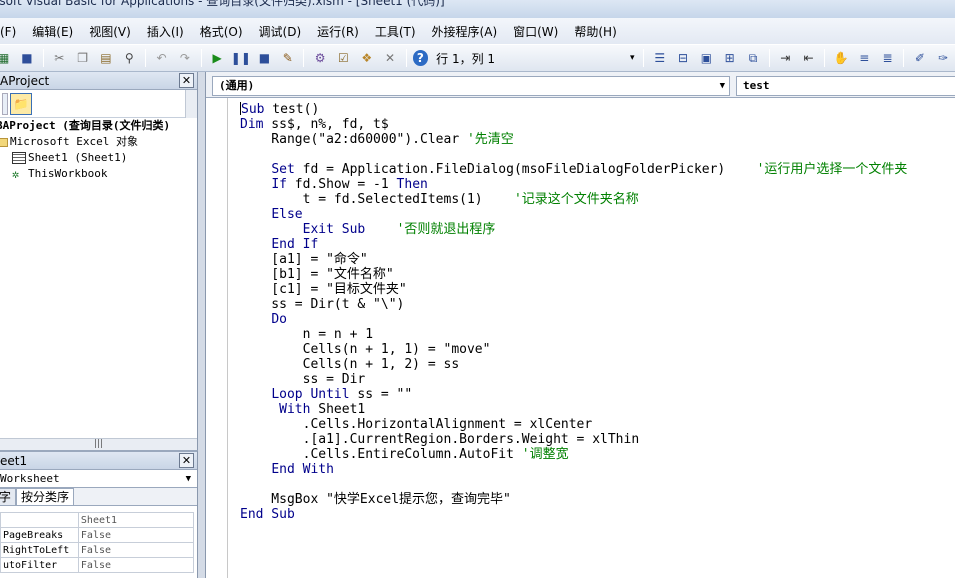 This screenshot has height=578, width=955. What do you see at coordinates (595, 31) in the screenshot?
I see `menu-help: 帮助(H)` at bounding box center [595, 31].